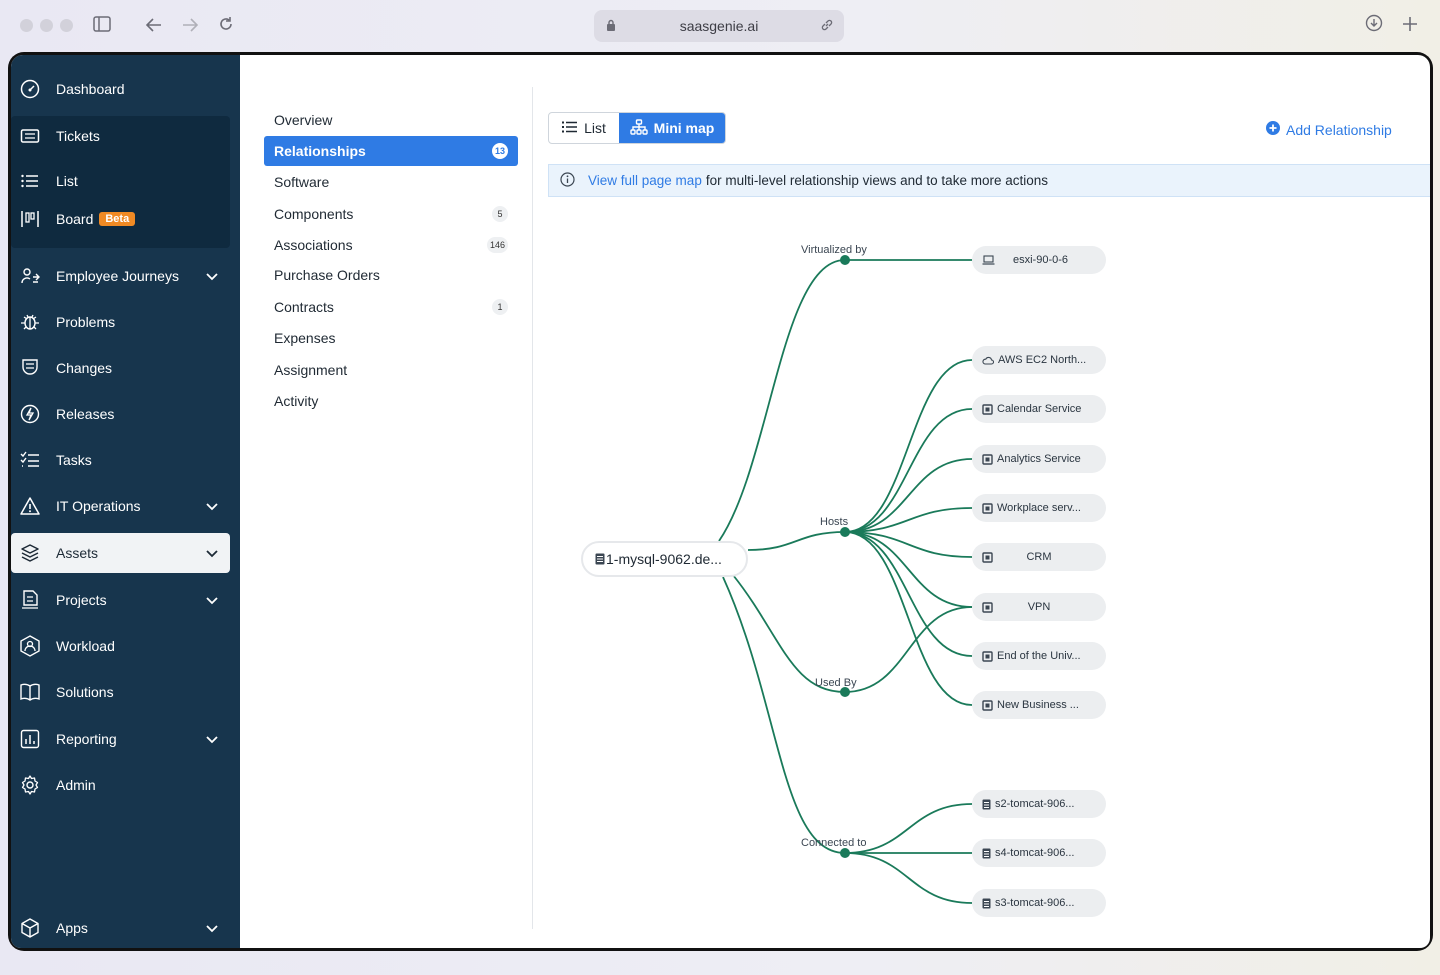 The image size is (1440, 975). I want to click on subnav-item-overview: Overview, so click(391, 120).